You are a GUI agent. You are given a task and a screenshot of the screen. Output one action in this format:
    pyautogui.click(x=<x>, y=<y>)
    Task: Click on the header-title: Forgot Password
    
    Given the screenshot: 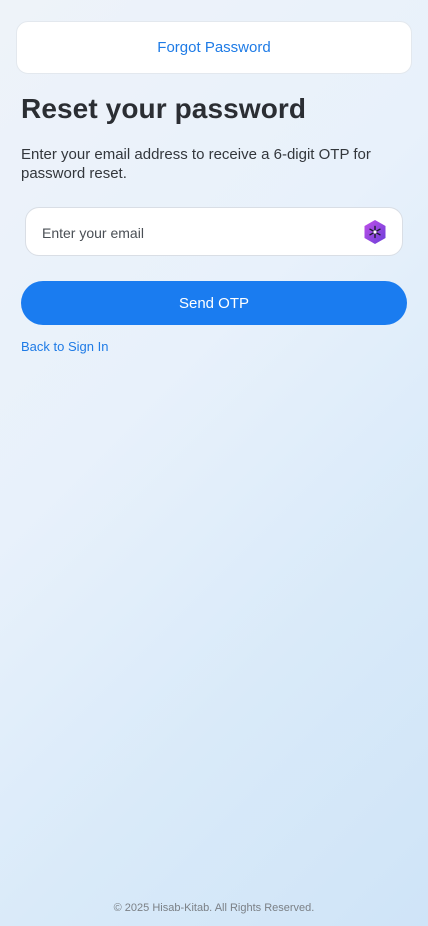 What is the action you would take?
    pyautogui.click(x=214, y=47)
    